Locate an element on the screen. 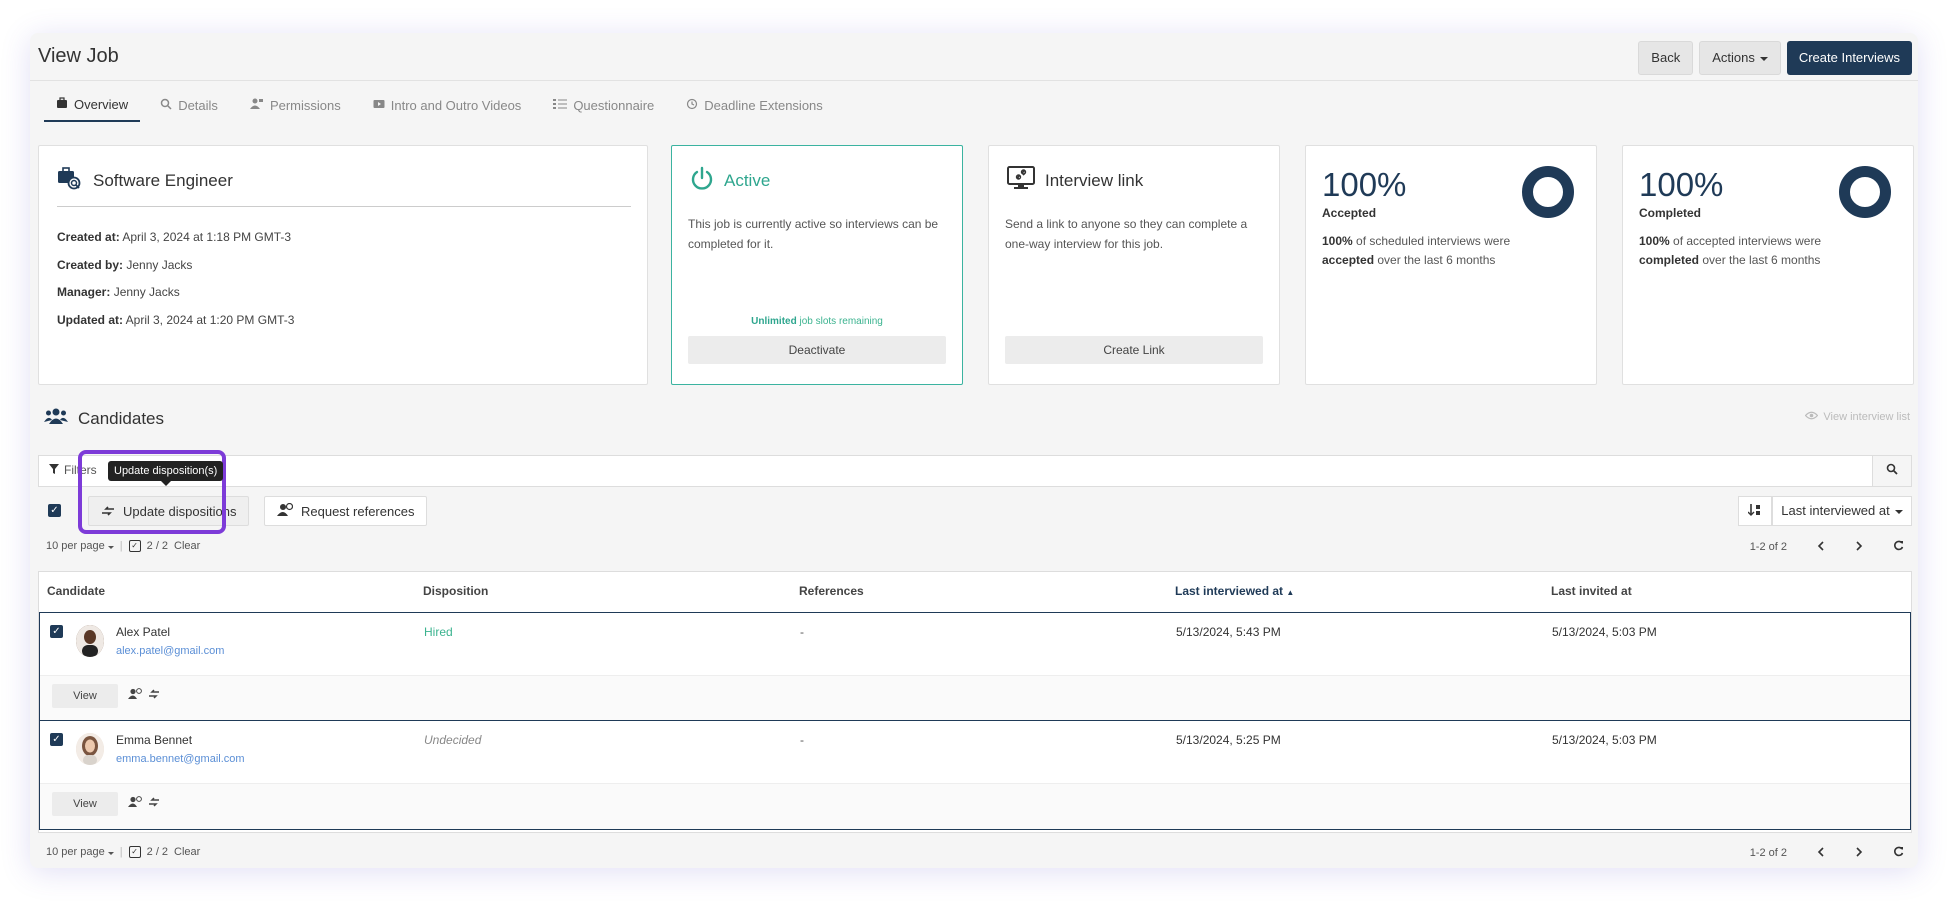  monitor-link-icon is located at coordinates (1021, 180).